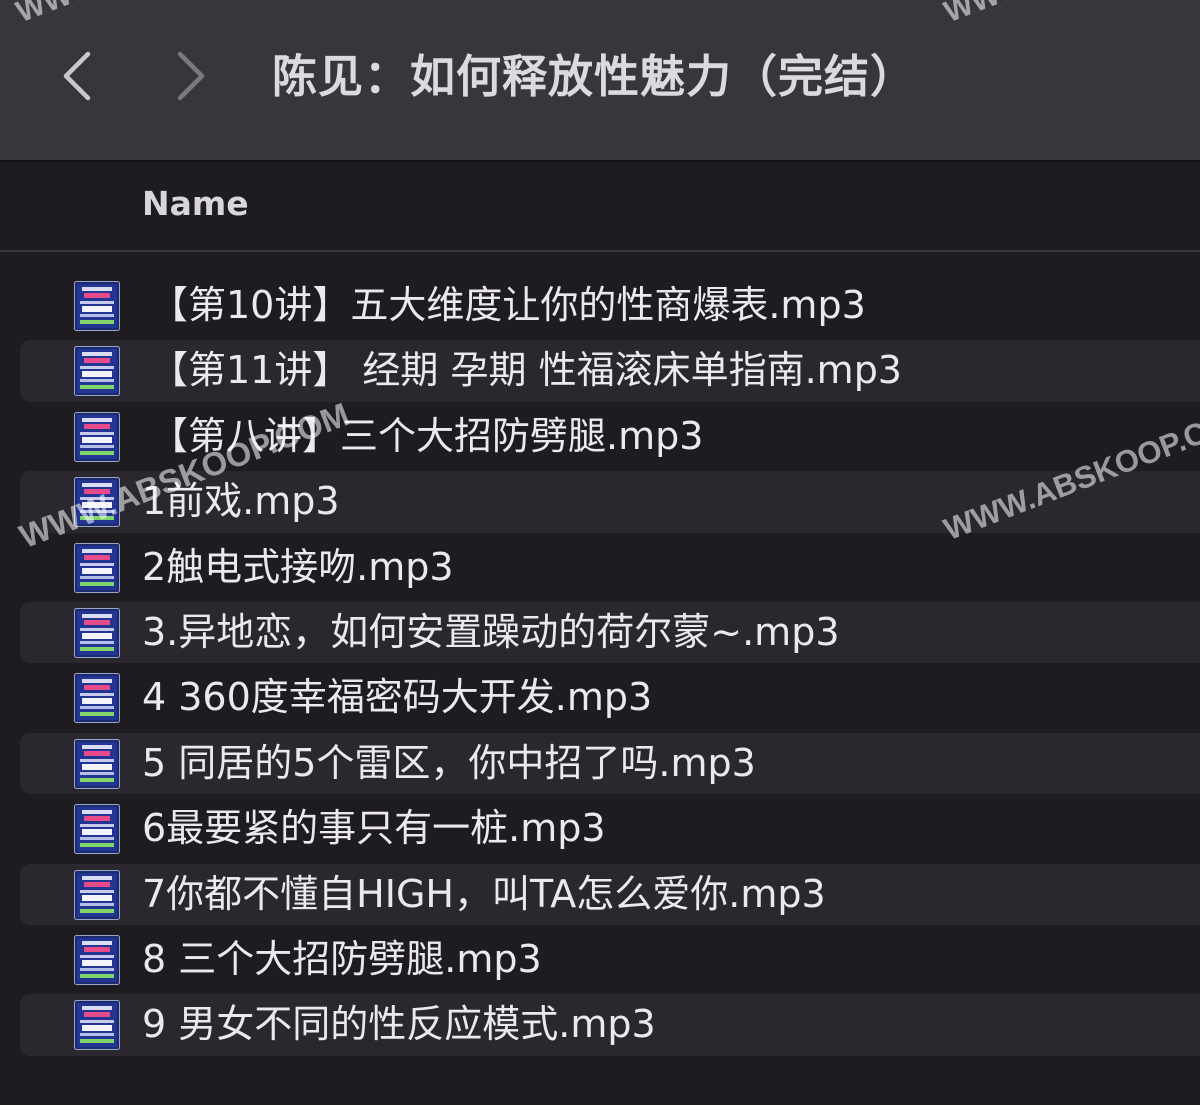 This screenshot has height=1105, width=1200. I want to click on file-row: 7你都不懂自HIGH，叫TA怎么爱你.mp3, so click(600, 894).